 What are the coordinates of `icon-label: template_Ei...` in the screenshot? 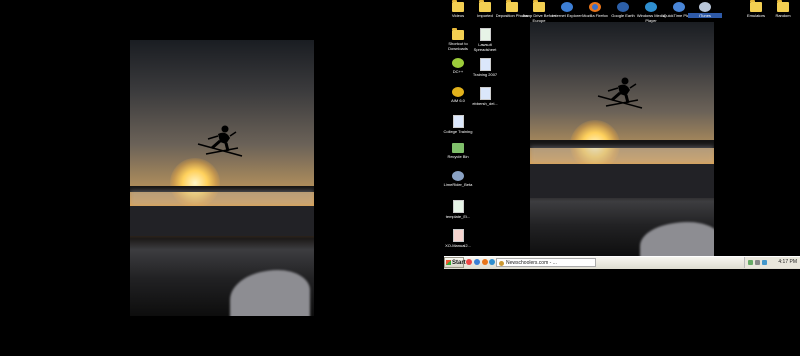 It's located at (458, 216).